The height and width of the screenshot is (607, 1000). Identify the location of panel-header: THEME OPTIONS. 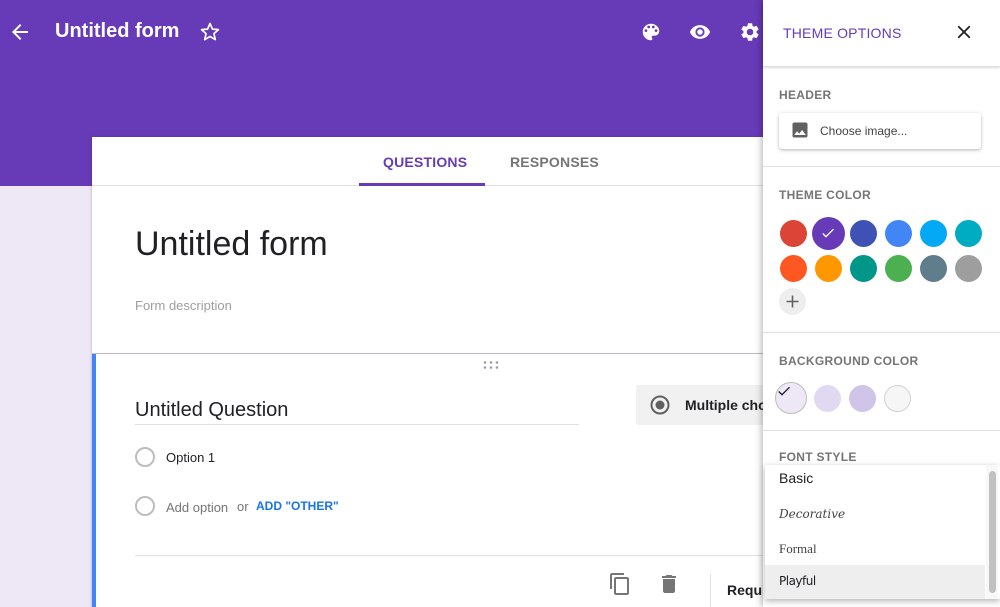
(881, 33).